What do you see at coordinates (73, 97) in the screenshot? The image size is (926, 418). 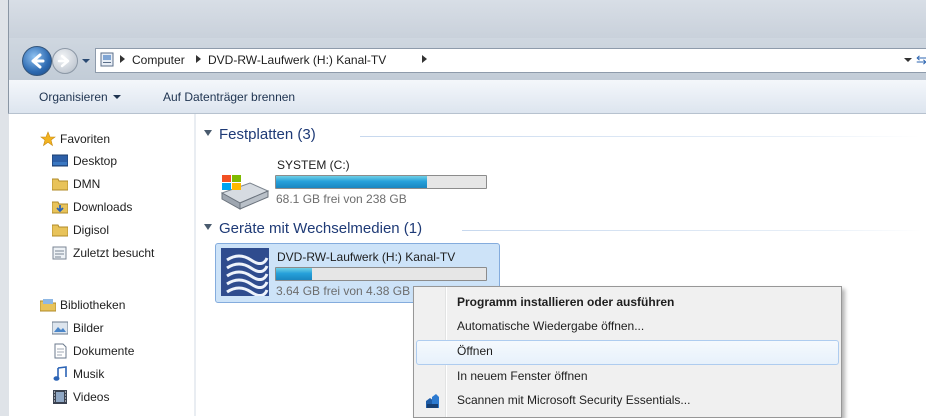 I see `organize-label: Organisieren` at bounding box center [73, 97].